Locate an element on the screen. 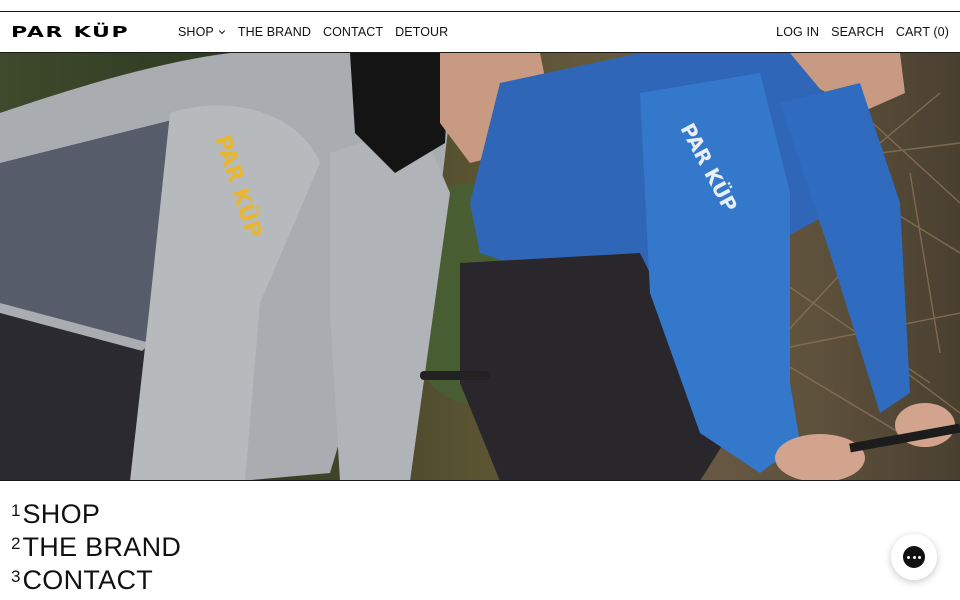 This screenshot has width=960, height=600. nav-the-brand: THE BRAND is located at coordinates (274, 32).